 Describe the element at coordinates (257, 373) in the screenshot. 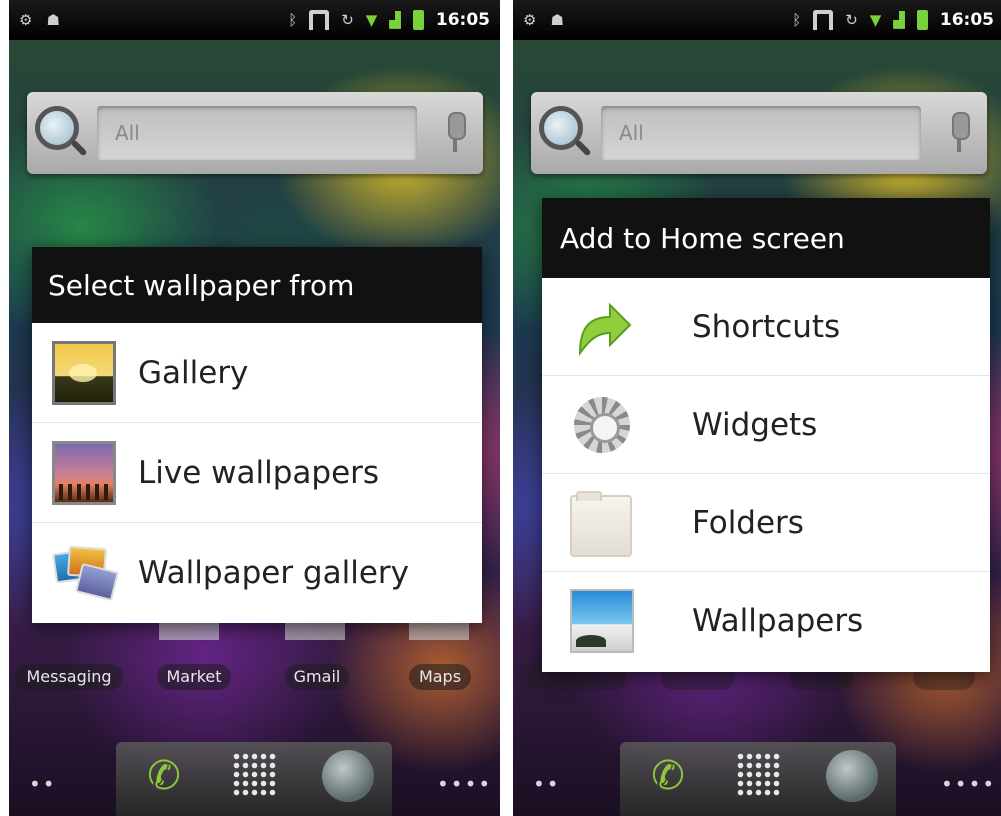

I see `menu-item-gallery: Gallery` at that location.